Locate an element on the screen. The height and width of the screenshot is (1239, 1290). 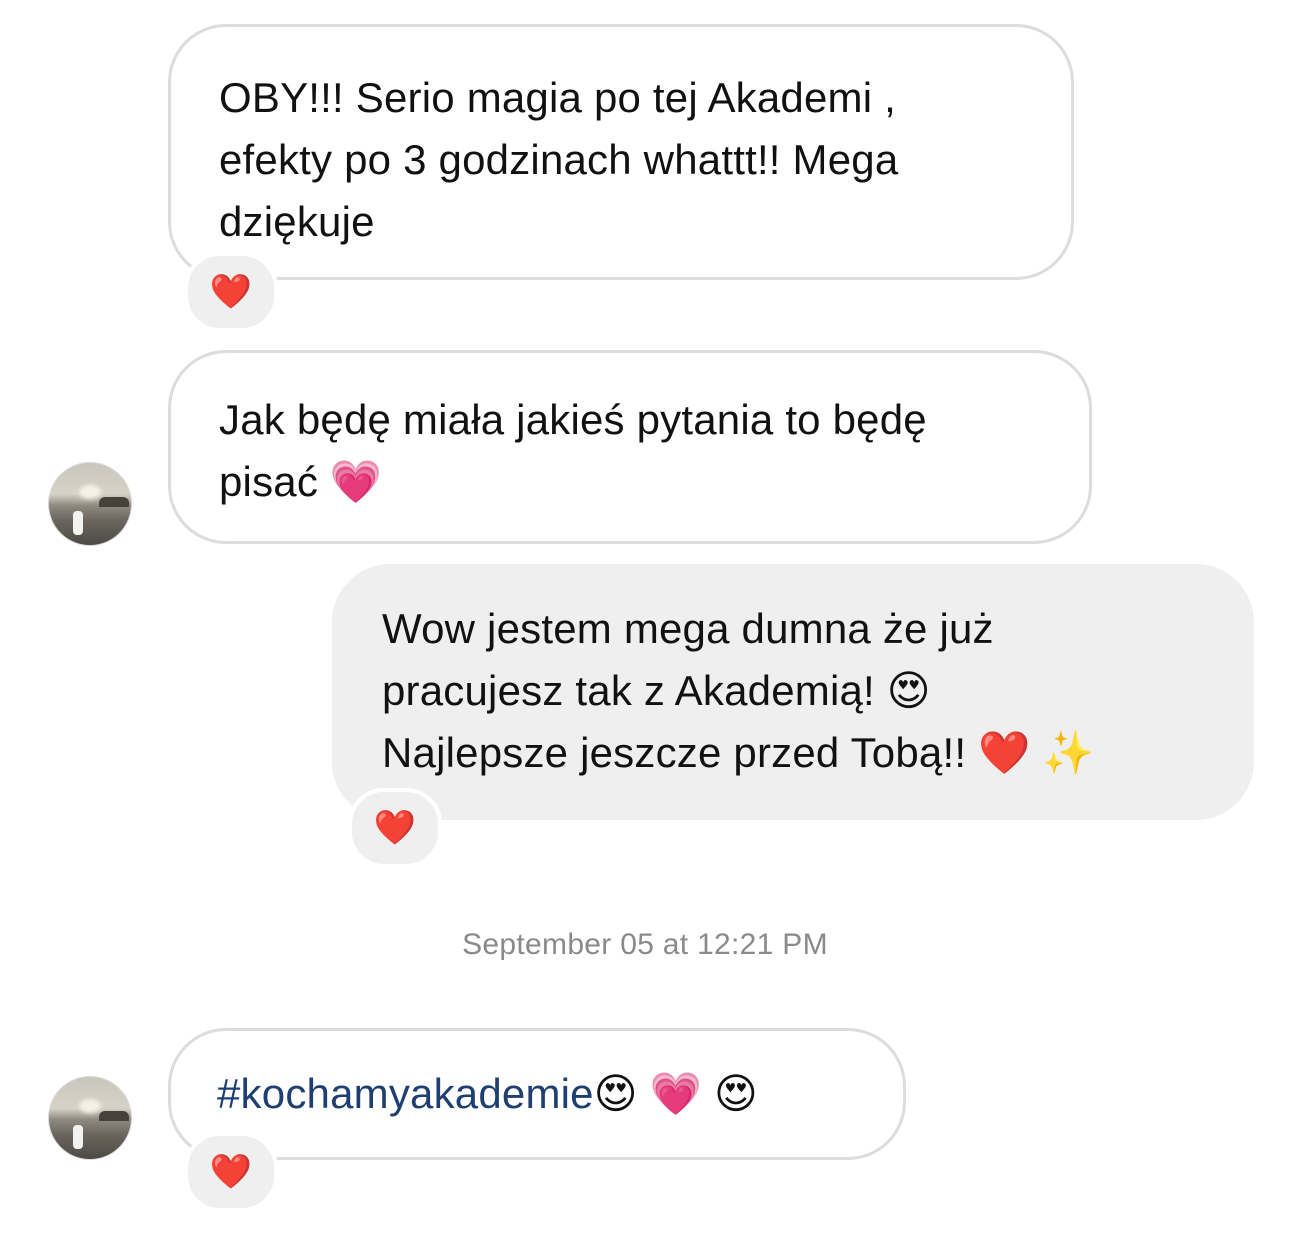
hashtag-link: #kochamyakademie is located at coordinates (405, 1093).